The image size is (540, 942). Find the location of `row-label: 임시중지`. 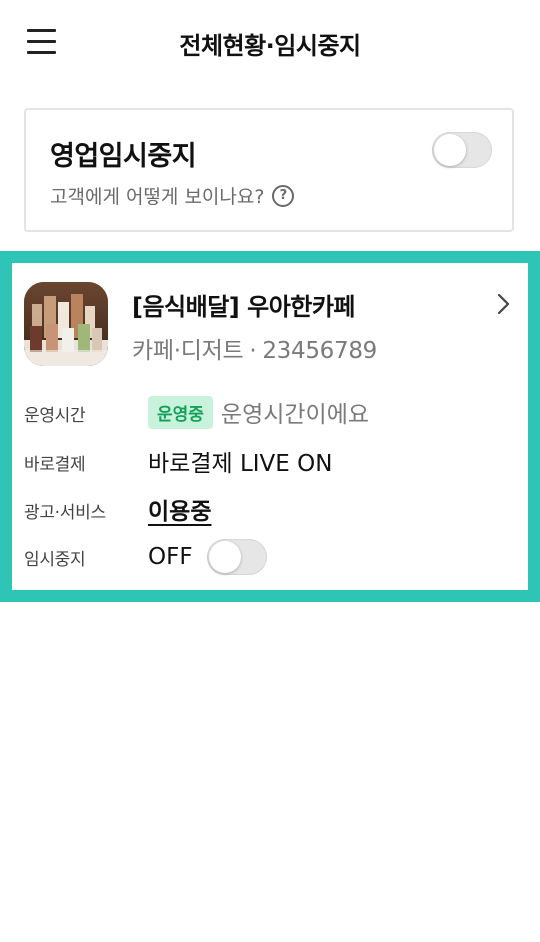

row-label: 임시중지 is located at coordinates (55, 560).